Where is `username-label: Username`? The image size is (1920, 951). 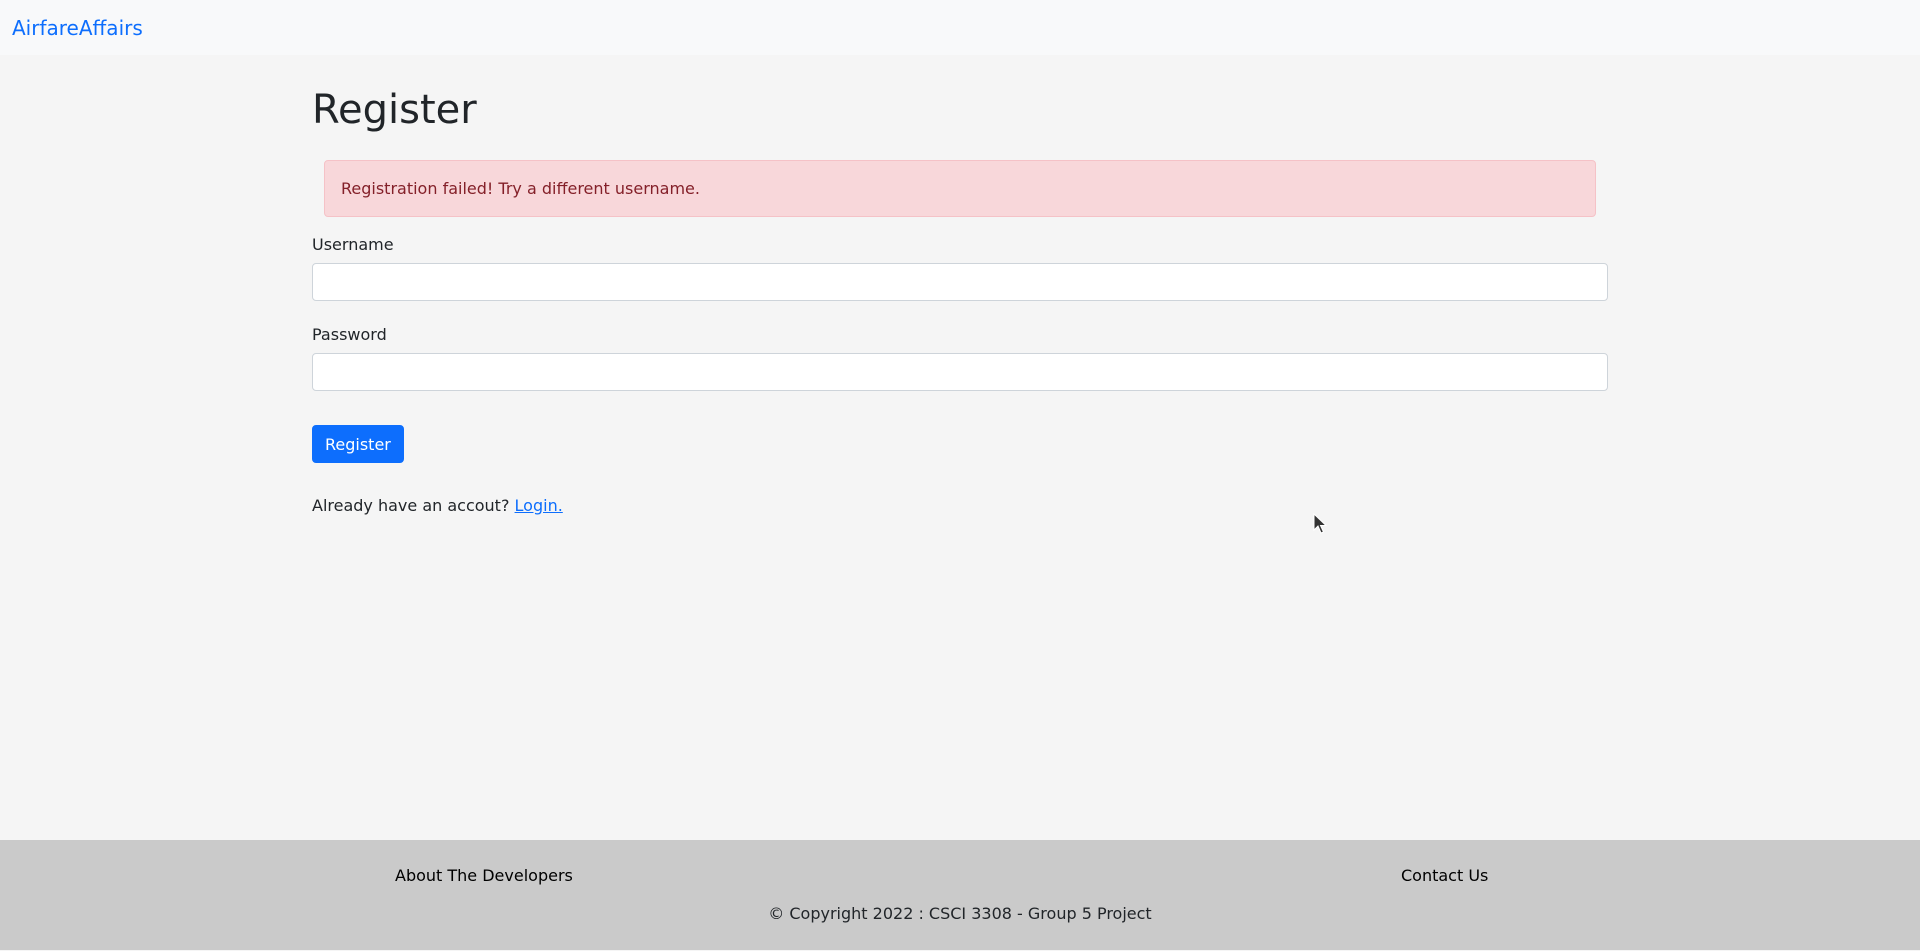
username-label: Username is located at coordinates (353, 244).